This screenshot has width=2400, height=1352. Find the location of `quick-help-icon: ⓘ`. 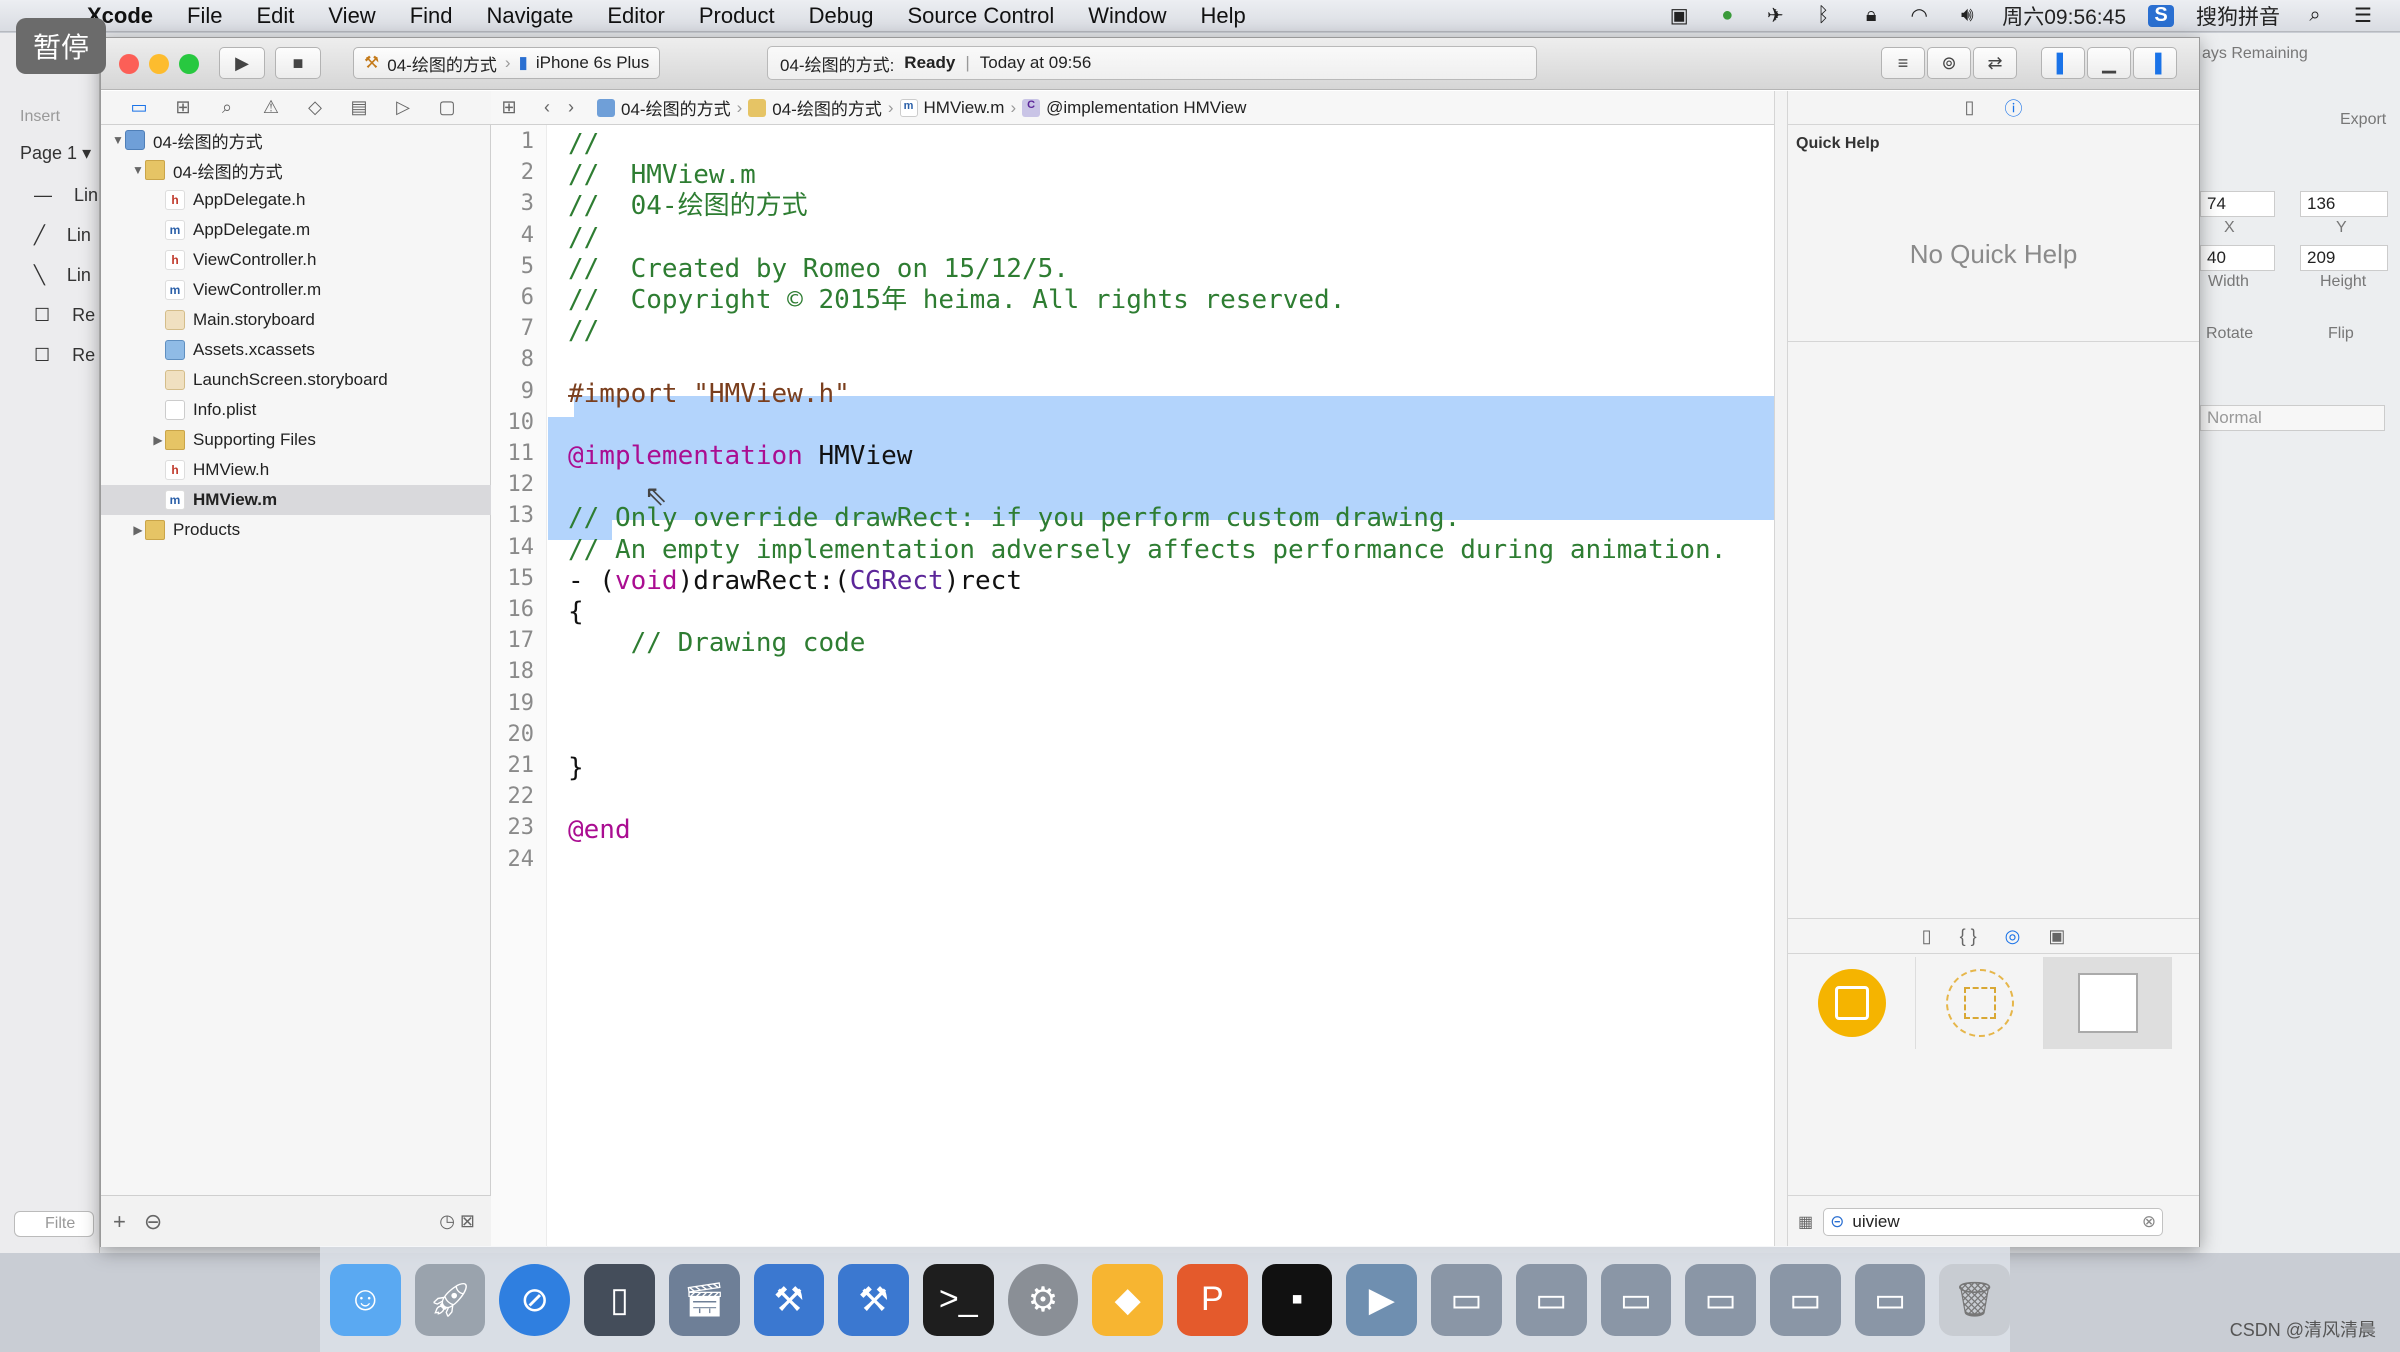

quick-help-icon: ⓘ is located at coordinates (2013, 108).